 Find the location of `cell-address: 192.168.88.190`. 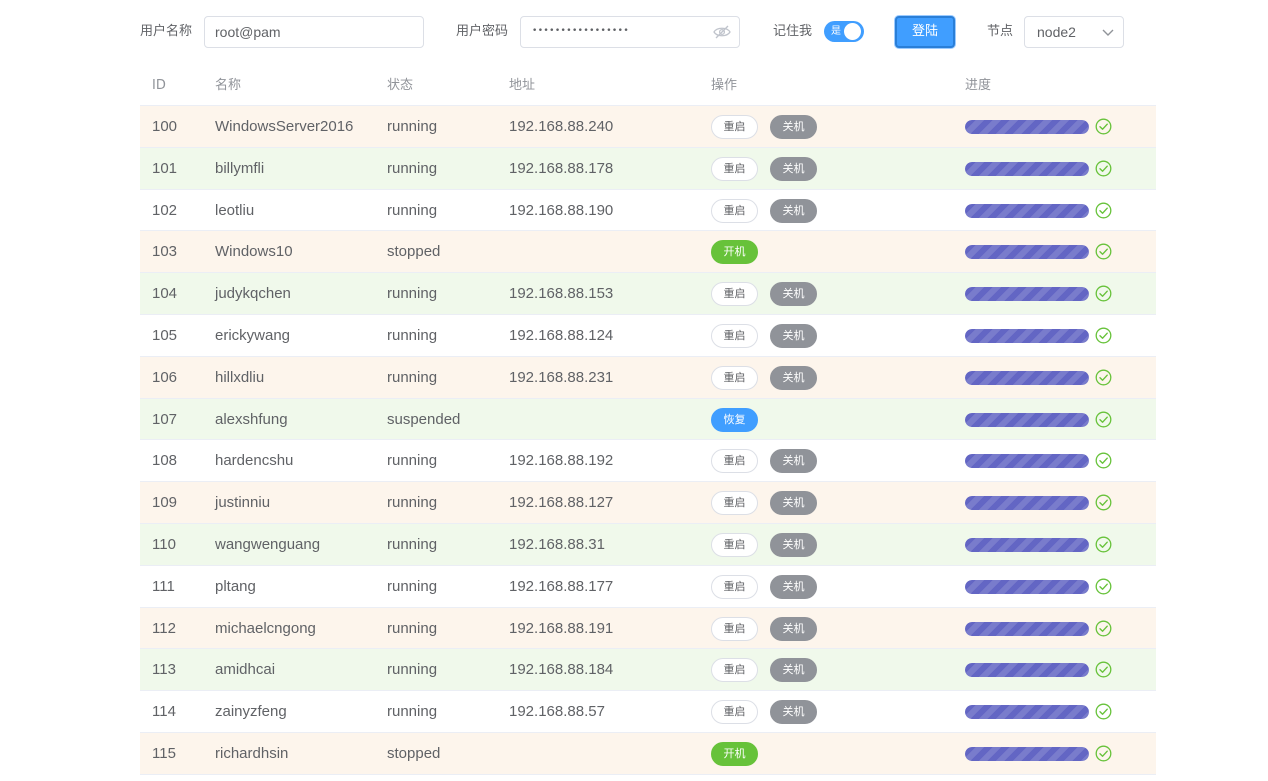

cell-address: 192.168.88.190 is located at coordinates (561, 210).